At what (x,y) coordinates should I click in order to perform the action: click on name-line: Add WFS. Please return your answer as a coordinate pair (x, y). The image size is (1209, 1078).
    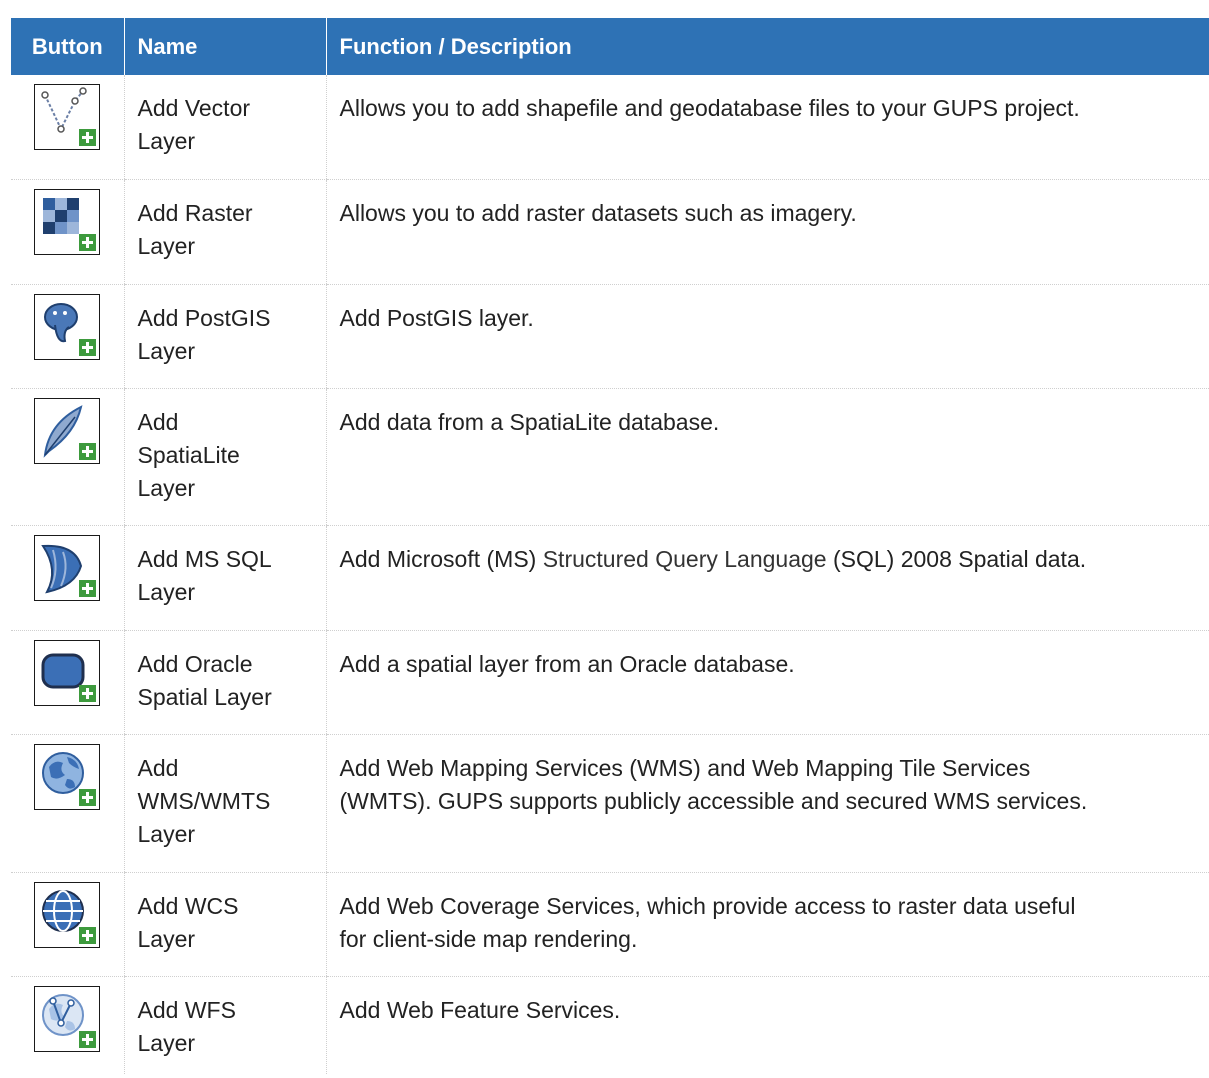
    Looking at the image, I should click on (186, 1009).